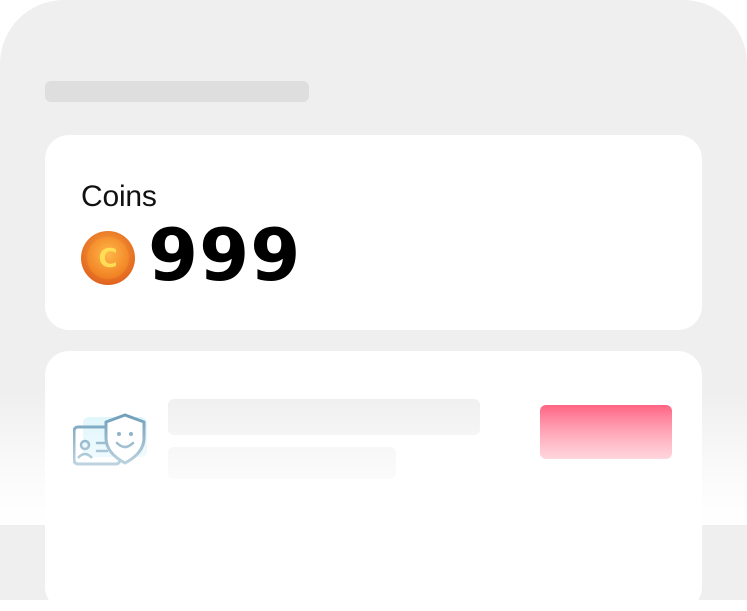 Image resolution: width=747 pixels, height=611 pixels. What do you see at coordinates (225, 255) in the screenshot?
I see `coins-amount: 999` at bounding box center [225, 255].